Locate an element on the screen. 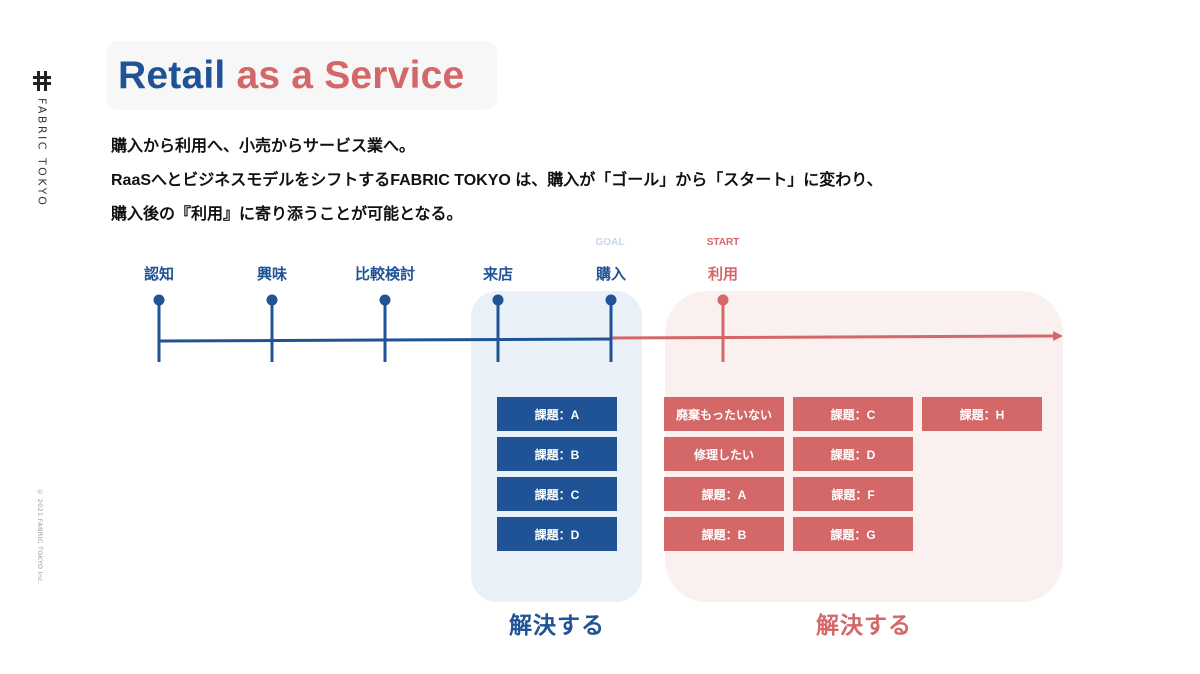 This screenshot has width=1200, height=674. stage-label-interest: 興味 is located at coordinates (272, 274).